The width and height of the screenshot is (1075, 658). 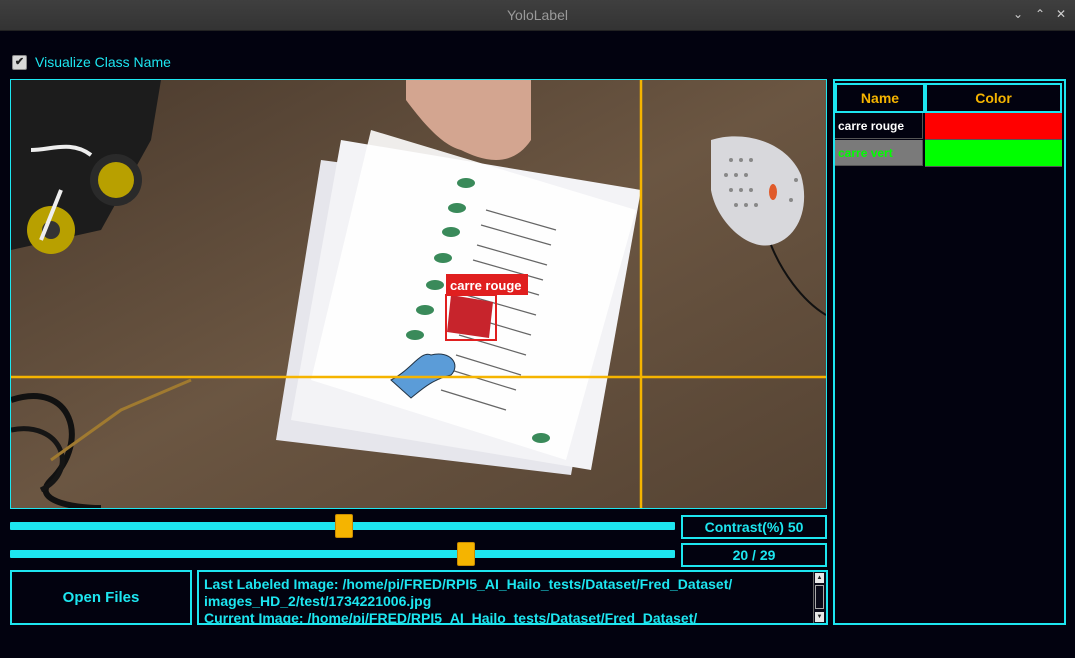 I want to click on scroll-down-icon: ▼, so click(x=819, y=617).